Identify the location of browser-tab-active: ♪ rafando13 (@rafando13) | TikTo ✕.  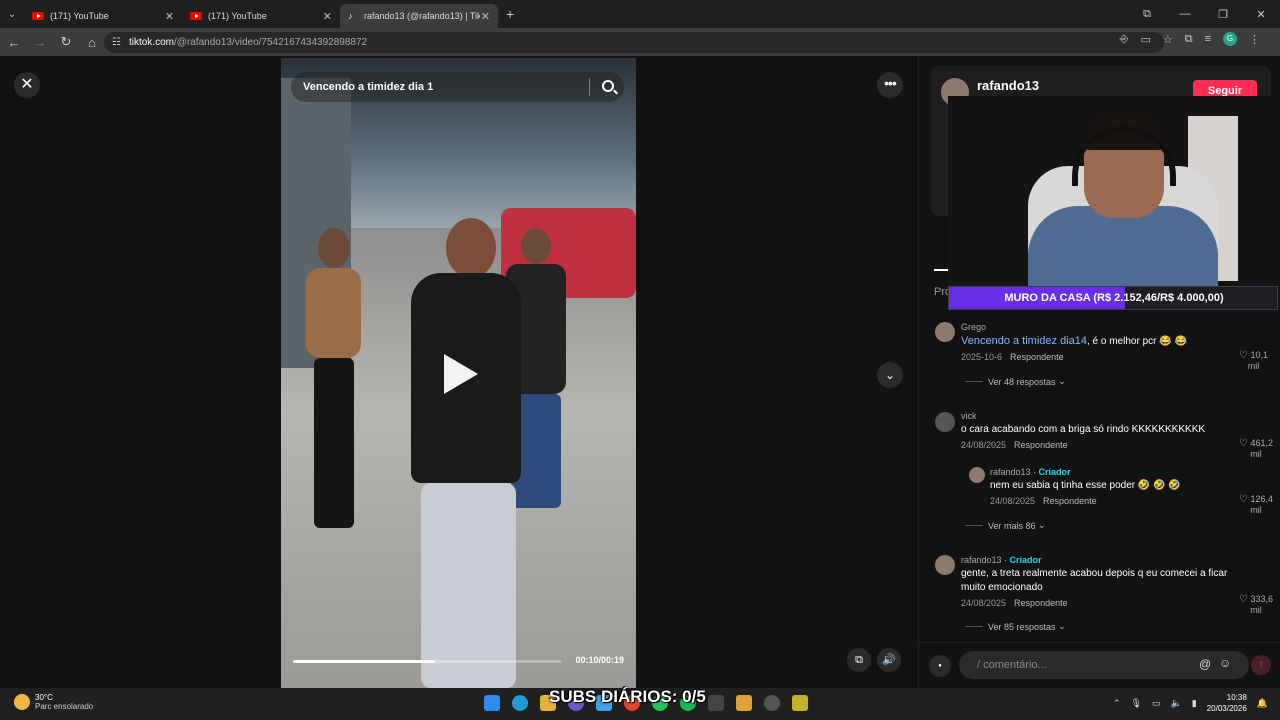
(419, 16).